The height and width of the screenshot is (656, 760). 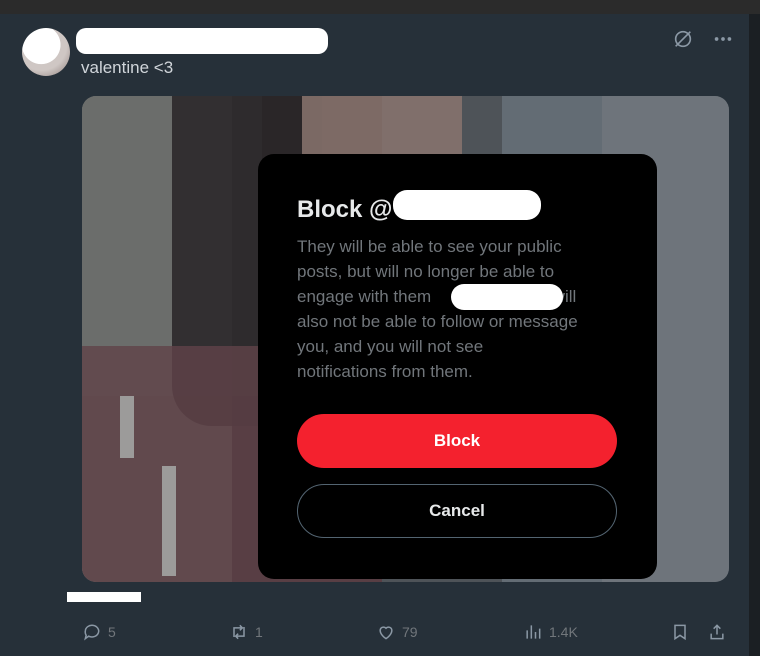 What do you see at coordinates (467, 205) in the screenshot?
I see `redacted-handle` at bounding box center [467, 205].